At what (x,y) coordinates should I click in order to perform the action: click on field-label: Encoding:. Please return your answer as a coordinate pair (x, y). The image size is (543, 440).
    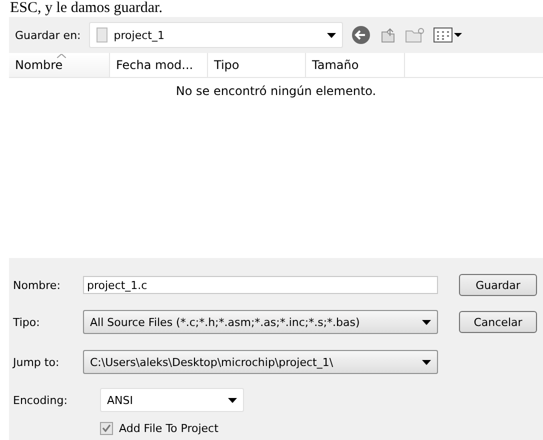
    Looking at the image, I should click on (40, 400).